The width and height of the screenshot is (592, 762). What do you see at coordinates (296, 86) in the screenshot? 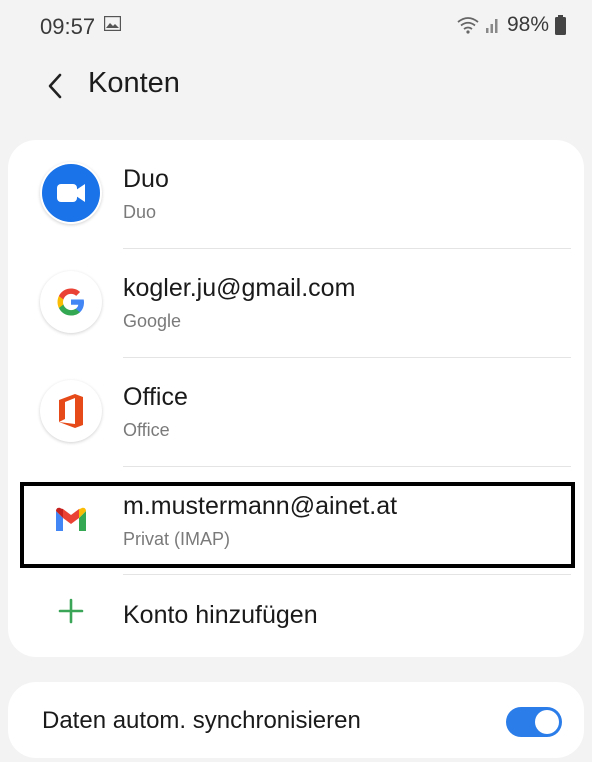
I see `header: Konten` at bounding box center [296, 86].